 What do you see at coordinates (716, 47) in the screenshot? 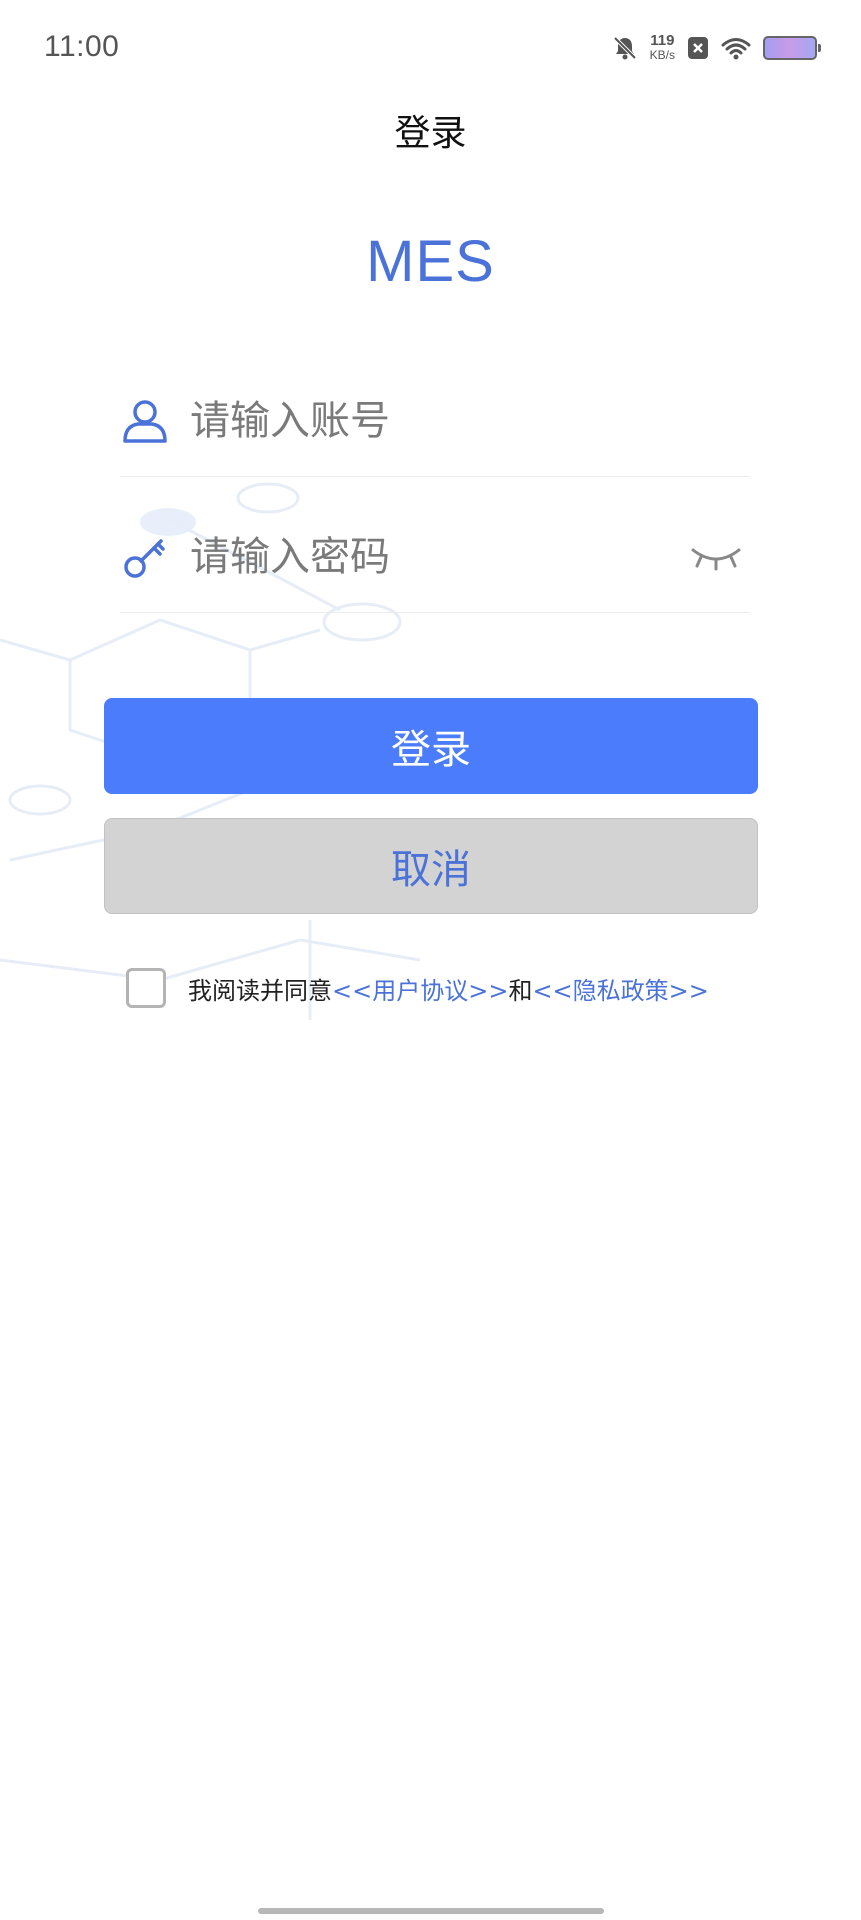
I see `status-icons: 119 KB/s` at bounding box center [716, 47].